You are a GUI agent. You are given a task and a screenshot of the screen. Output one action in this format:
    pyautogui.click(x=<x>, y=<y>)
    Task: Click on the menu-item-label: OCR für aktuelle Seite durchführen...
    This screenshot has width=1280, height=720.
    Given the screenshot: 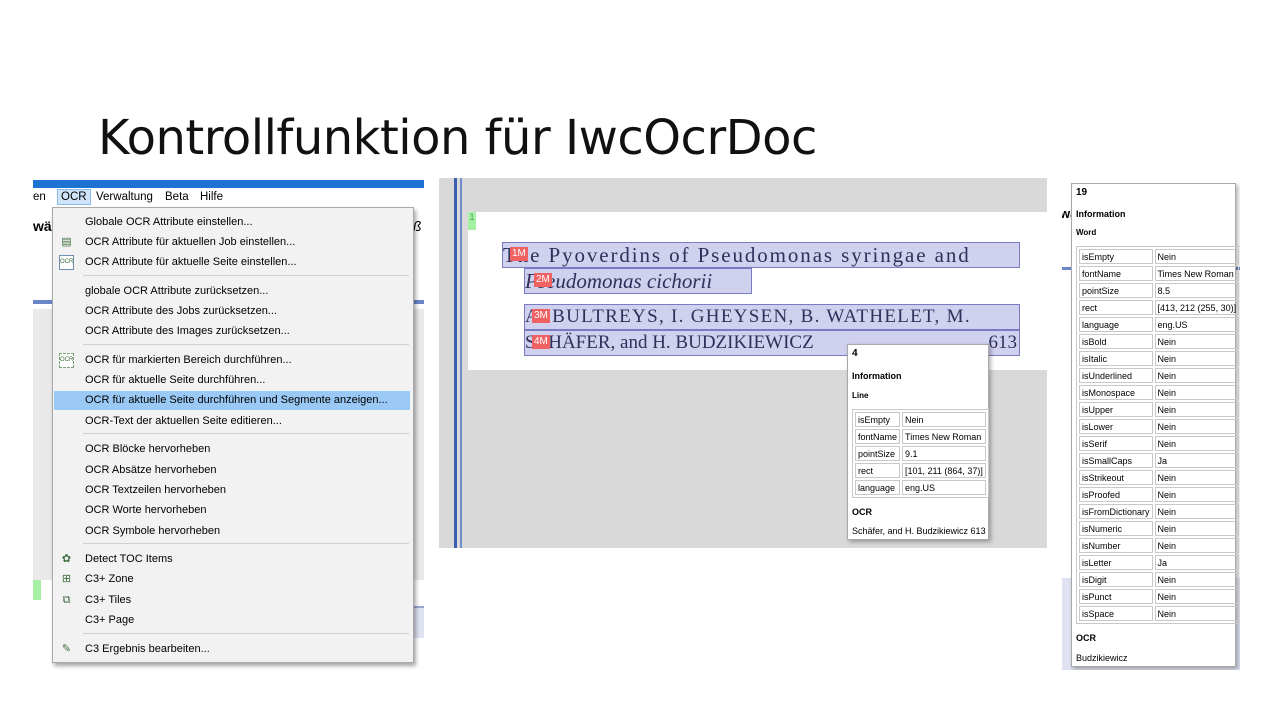 What is the action you would take?
    pyautogui.click(x=175, y=380)
    